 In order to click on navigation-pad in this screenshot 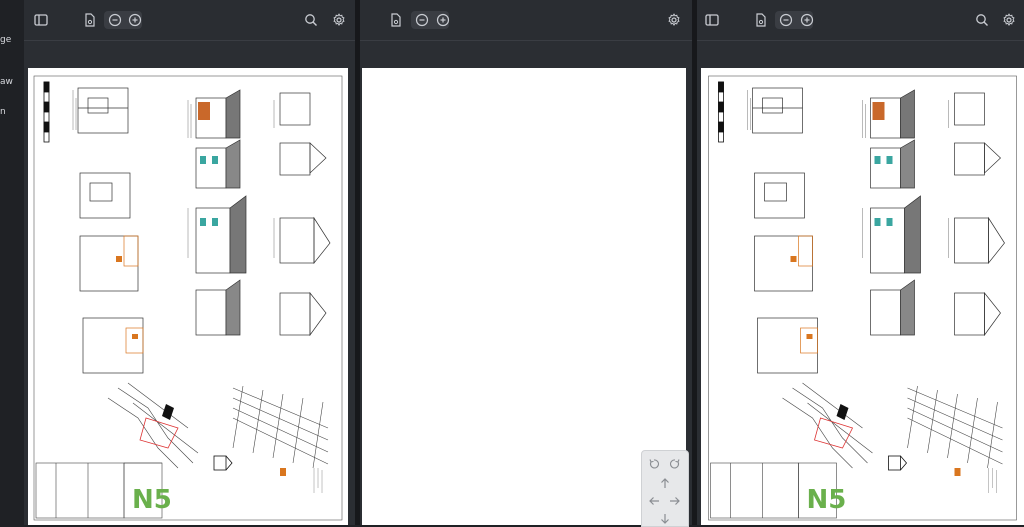, I will do `click(665, 488)`.